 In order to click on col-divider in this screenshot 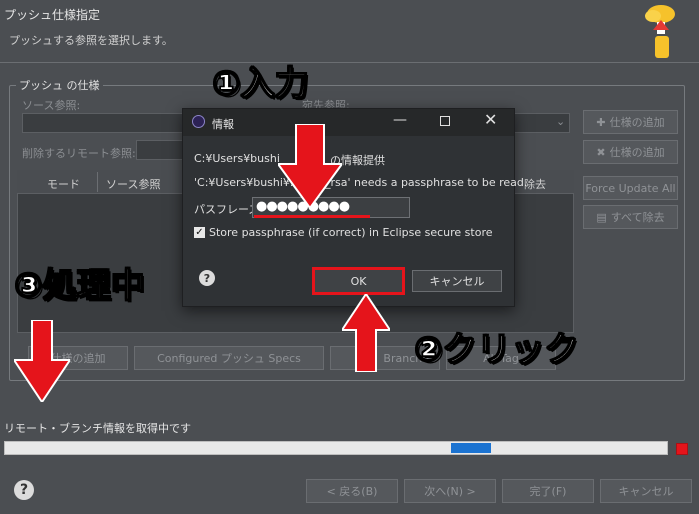, I will do `click(97, 182)`.